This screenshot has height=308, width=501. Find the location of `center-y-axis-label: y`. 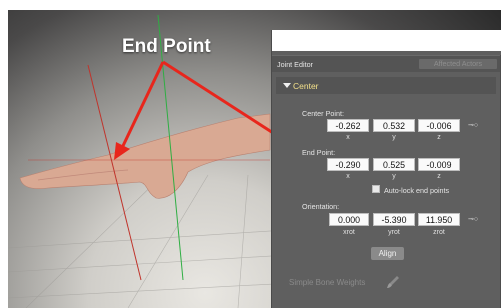

center-y-axis-label: y is located at coordinates (394, 137).